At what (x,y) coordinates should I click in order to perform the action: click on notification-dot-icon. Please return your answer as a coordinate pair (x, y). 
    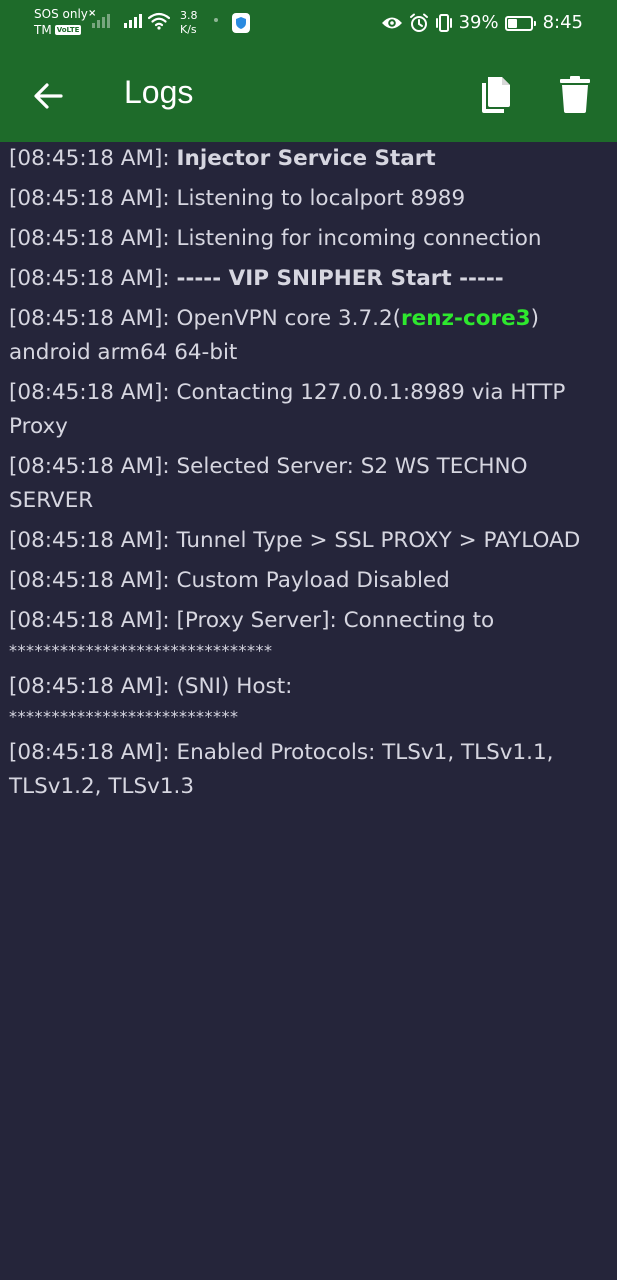
    Looking at the image, I should click on (216, 20).